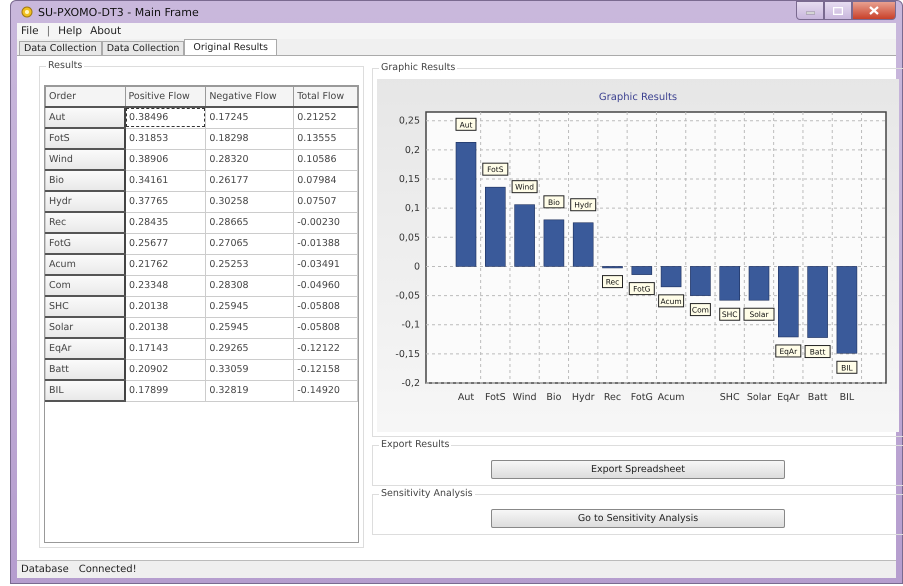 Image resolution: width=903 pixels, height=586 pixels. What do you see at coordinates (326, 348) in the screenshot?
I see `table-cell: -0.12122` at bounding box center [326, 348].